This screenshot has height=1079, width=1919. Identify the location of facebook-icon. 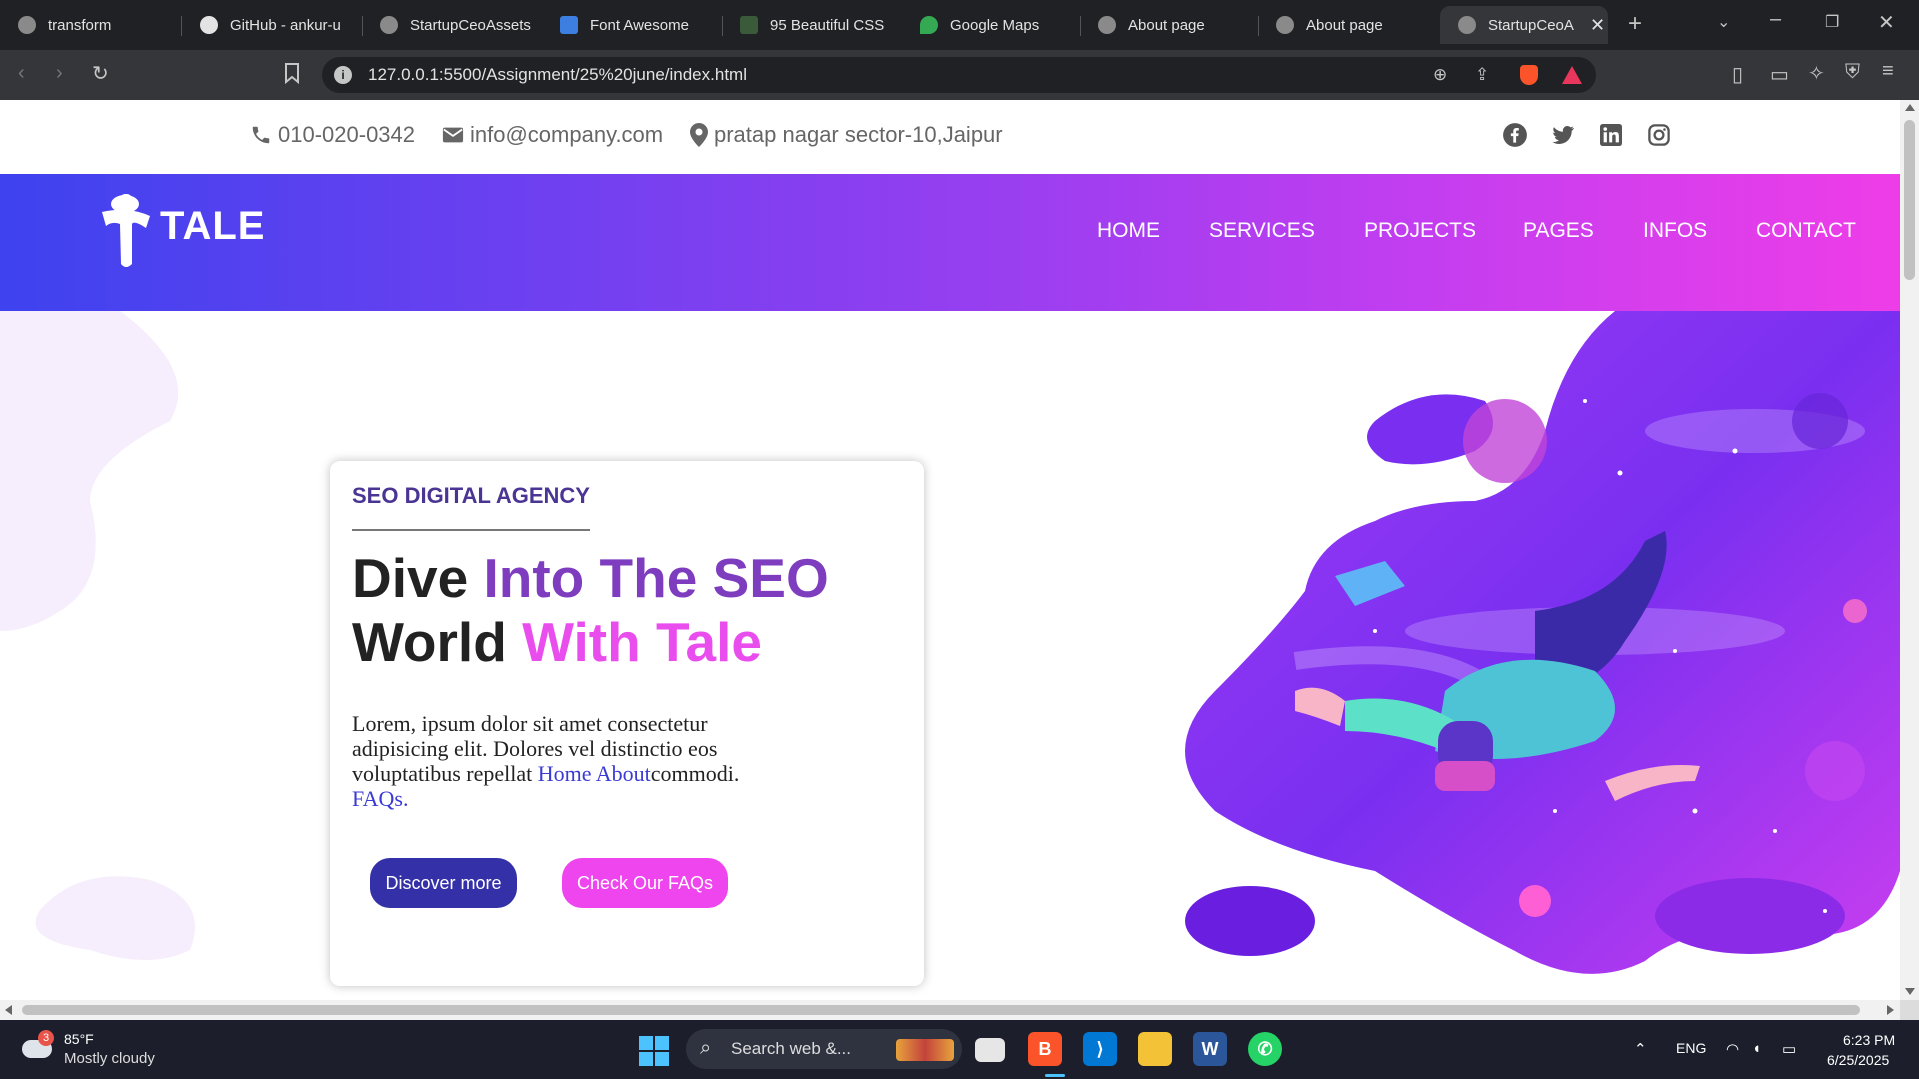
(1515, 135).